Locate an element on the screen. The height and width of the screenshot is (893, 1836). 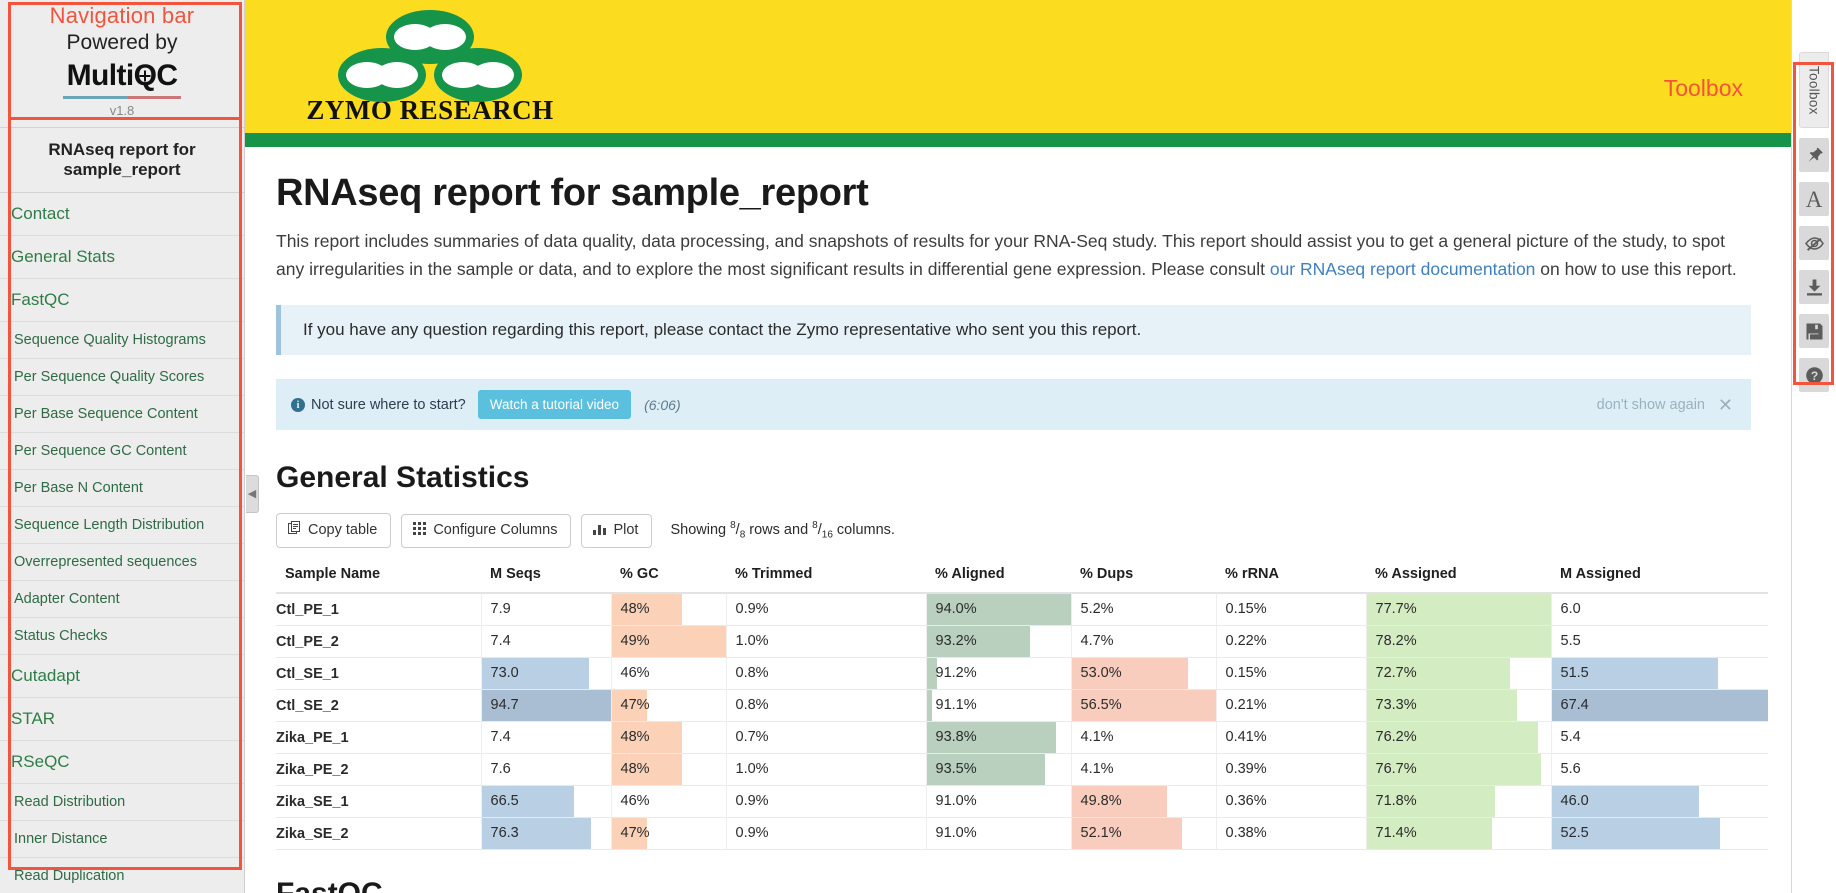
cell-m-assigned: 51.5 is located at coordinates (1659, 673).